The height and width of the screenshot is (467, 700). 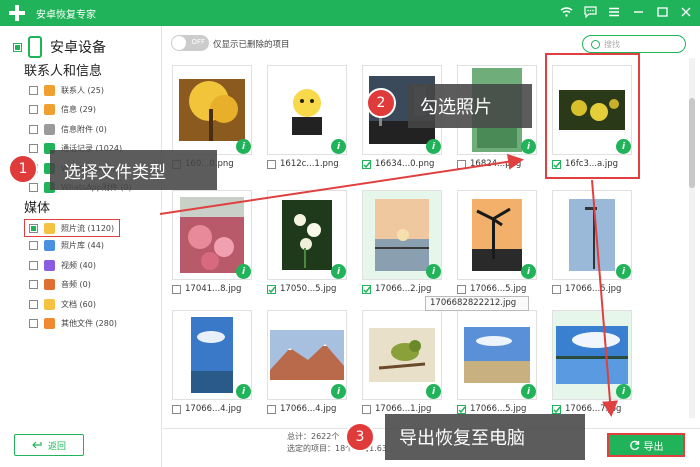 I want to click on maximize-icon, so click(x=662, y=12).